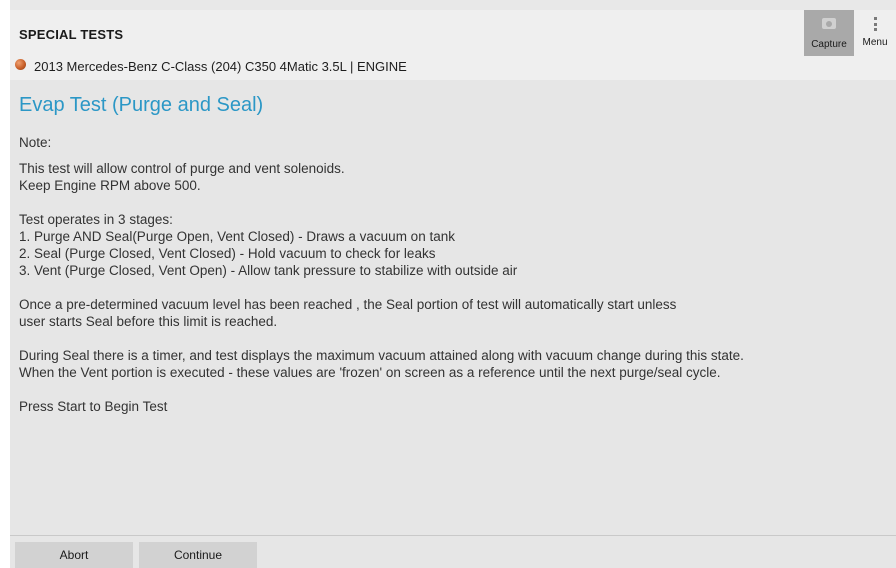  What do you see at coordinates (829, 33) in the screenshot?
I see `capture-button: Capture` at bounding box center [829, 33].